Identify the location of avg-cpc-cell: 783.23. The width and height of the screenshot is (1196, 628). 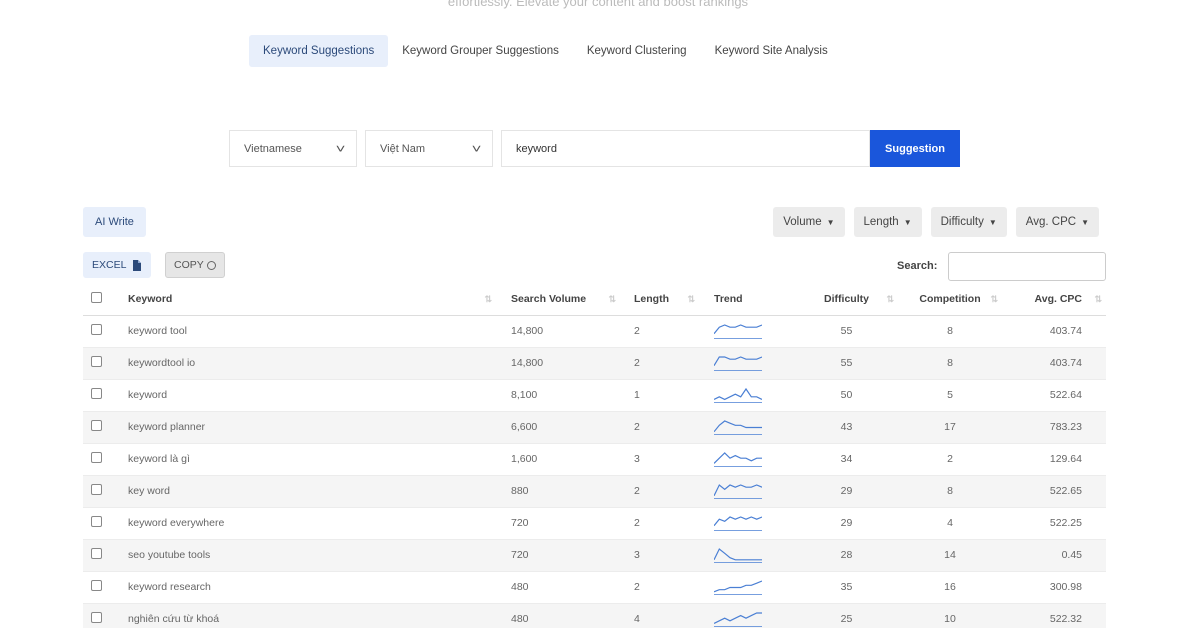
(1054, 427).